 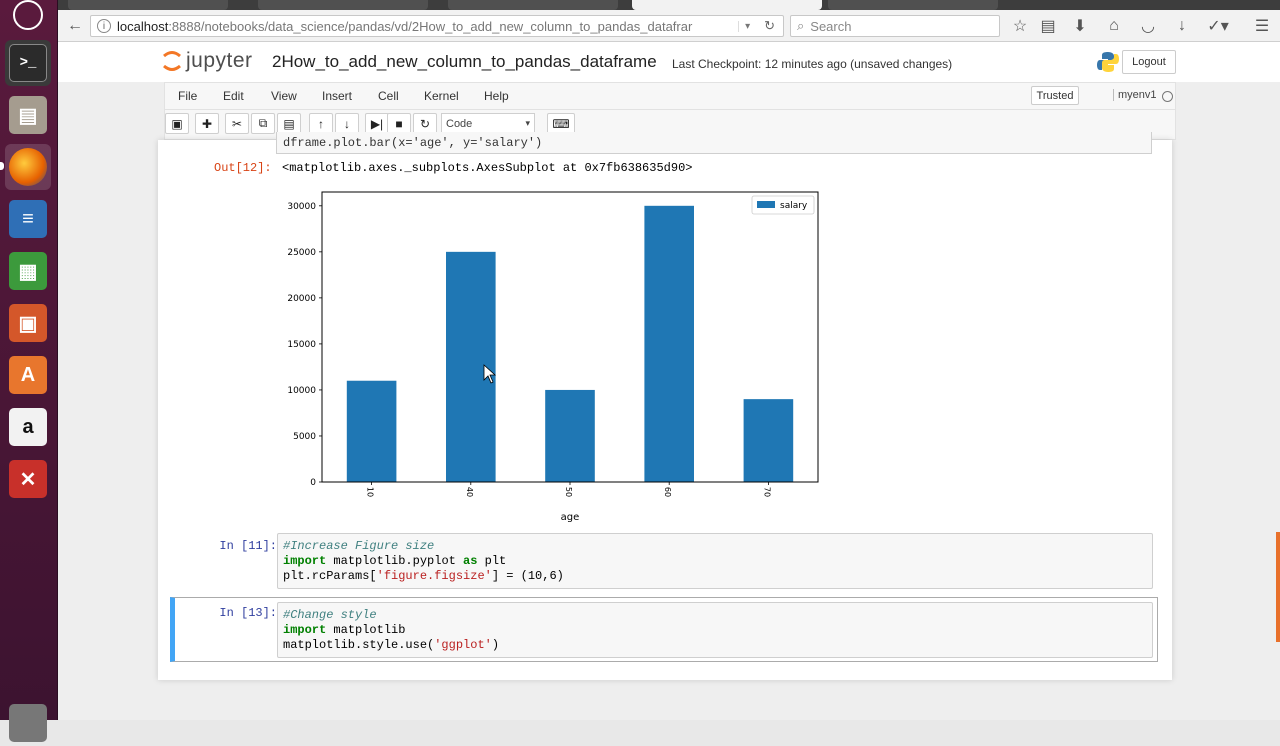 What do you see at coordinates (370, 492) in the screenshot?
I see `x-tick-label: 10` at bounding box center [370, 492].